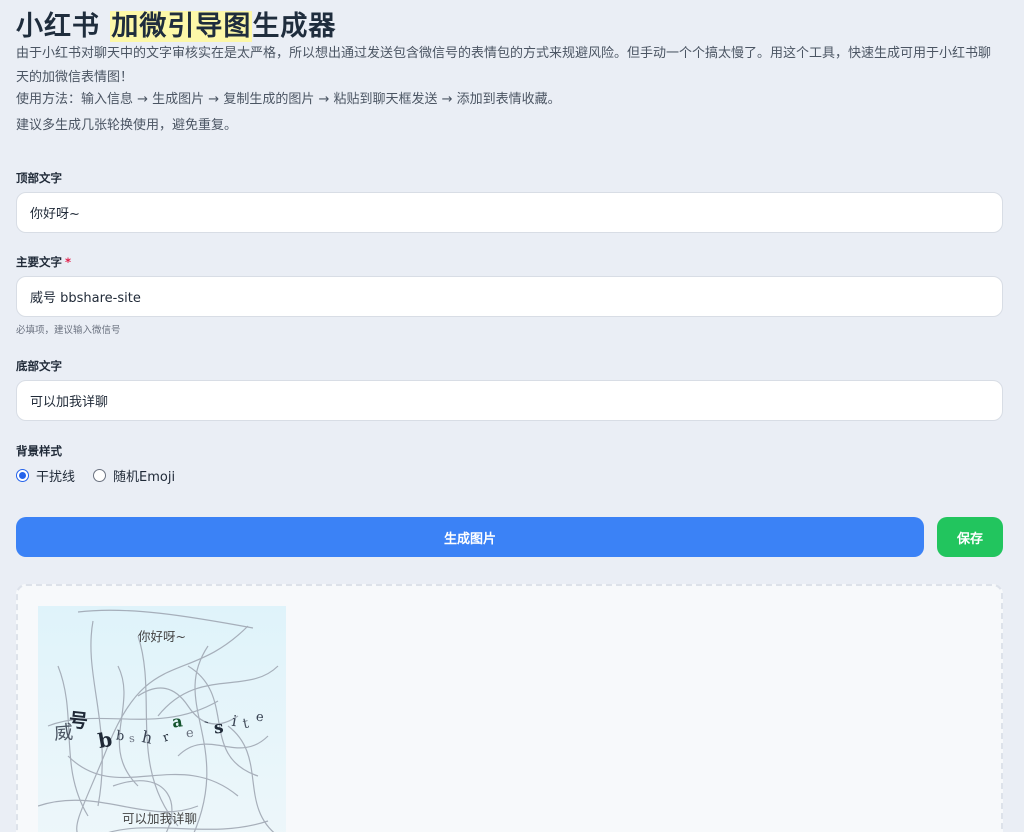 Image resolution: width=1024 pixels, height=832 pixels. I want to click on generated-image: 你好呀~ 威 号 b b s h a r e - s i t e 可以加我详聊, so click(162, 719).